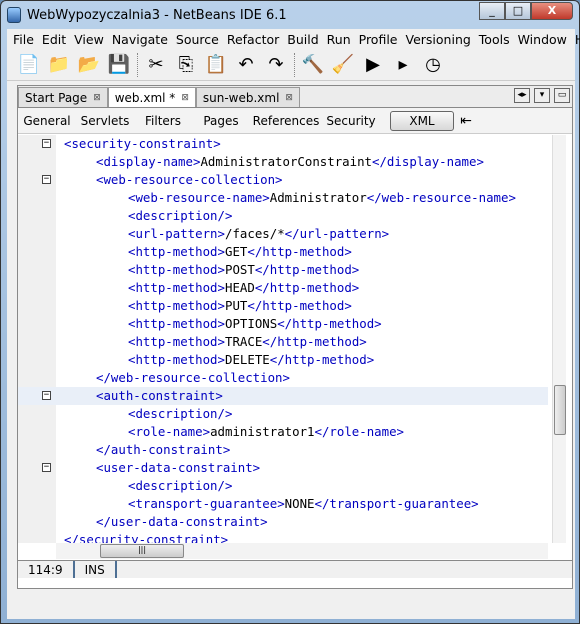 The height and width of the screenshot is (624, 580). Describe the element at coordinates (378, 39) in the screenshot. I see `menu-profile: Profile` at that location.